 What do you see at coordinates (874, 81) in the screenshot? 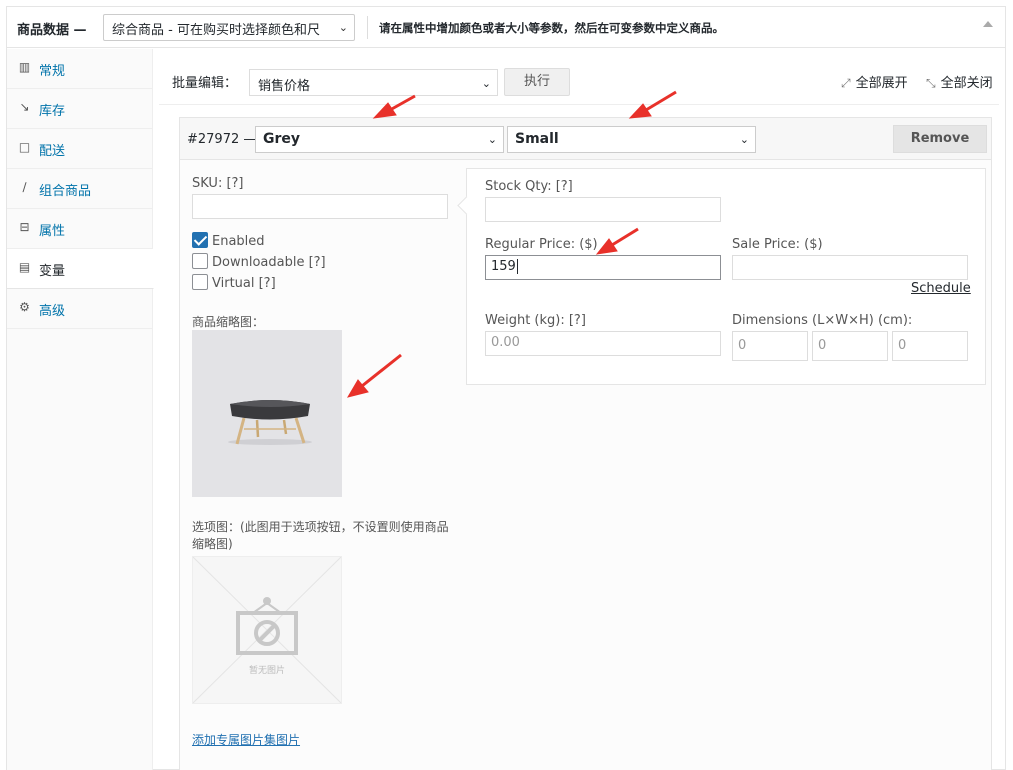
I see `expand-all-link: ⤢ 全部展开` at bounding box center [874, 81].